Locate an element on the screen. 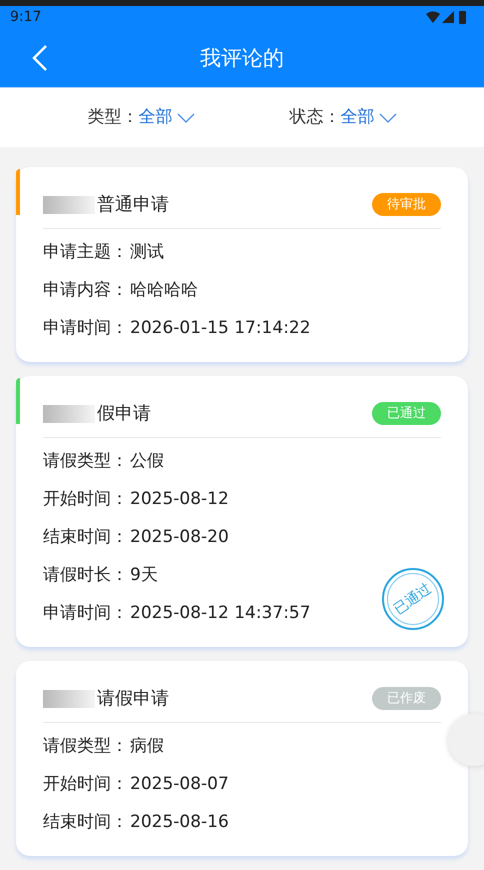 This screenshot has height=870, width=484. field-label: 申请内容： is located at coordinates (85, 290).